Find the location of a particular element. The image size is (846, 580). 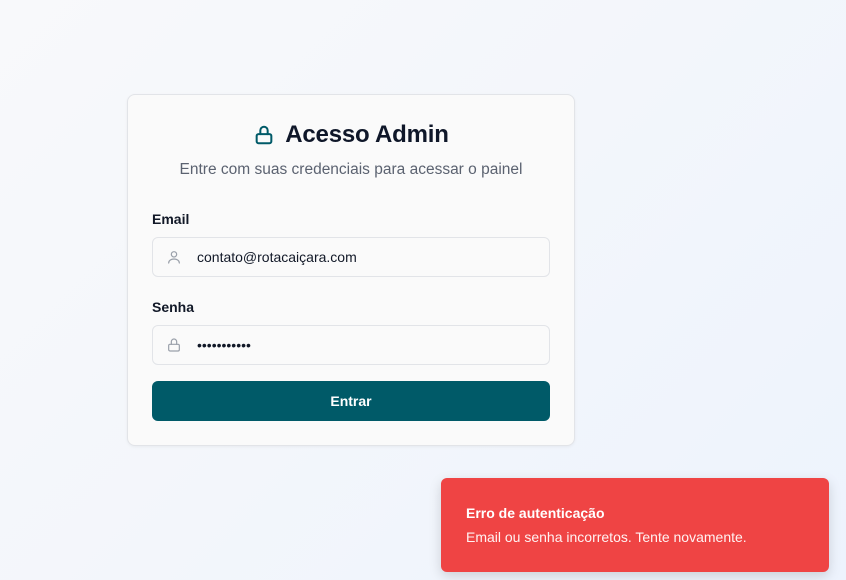

submit-button: Entrar is located at coordinates (351, 401).